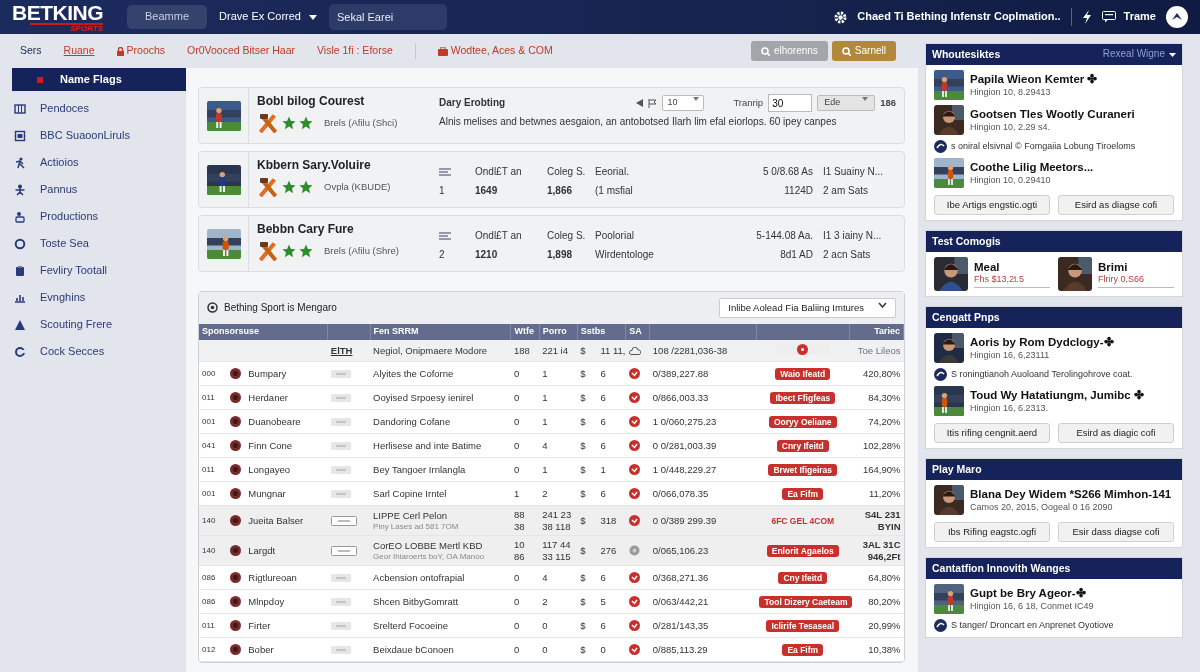 The image size is (1200, 672). I want to click on table-cell: Rigtlureoan, so click(286, 577).